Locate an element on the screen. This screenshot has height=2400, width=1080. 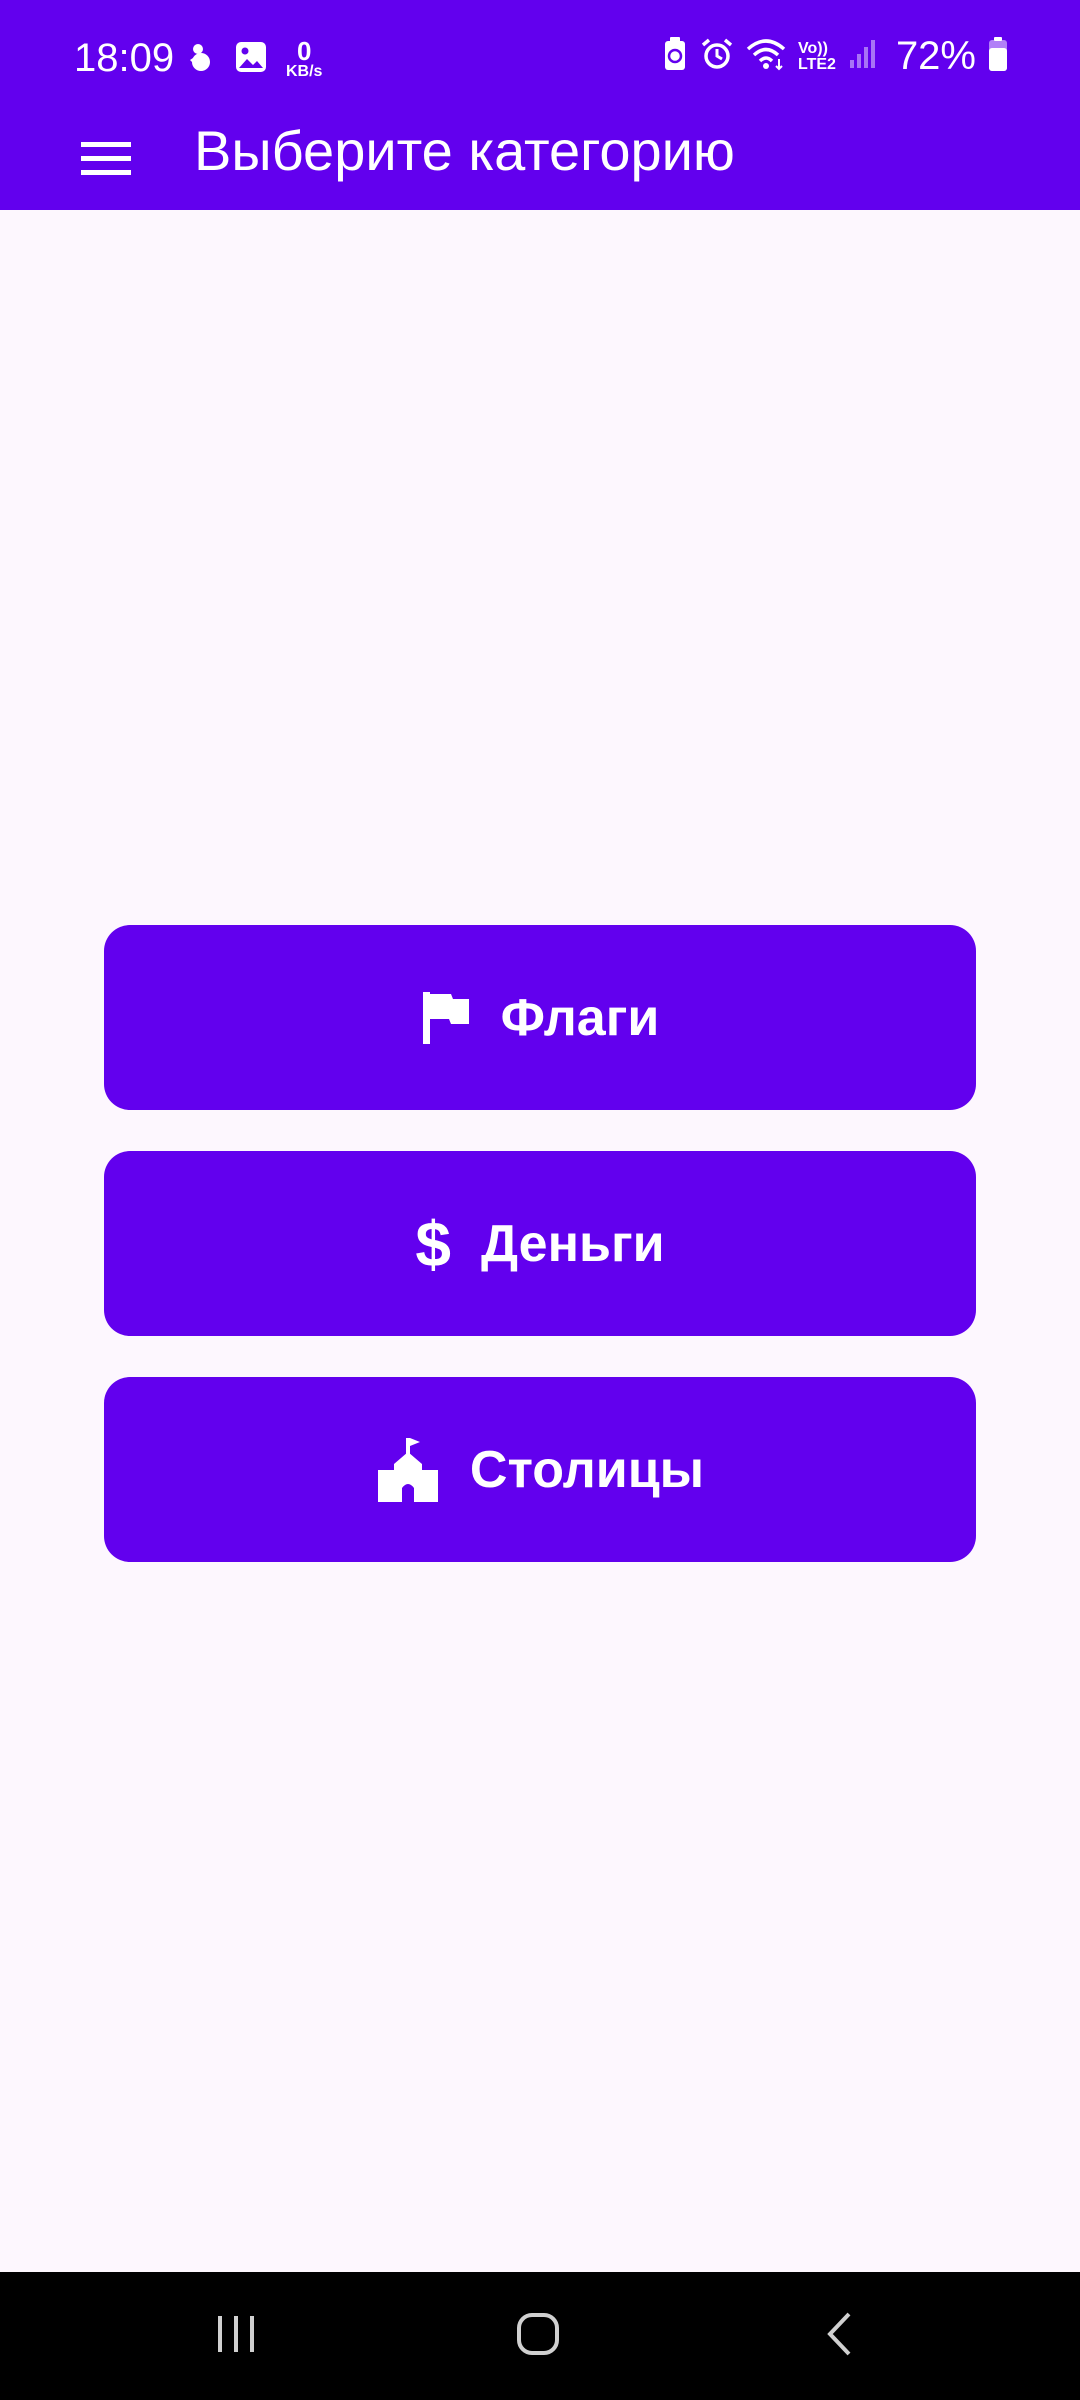
hamburger-menu-icon is located at coordinates (106, 160).